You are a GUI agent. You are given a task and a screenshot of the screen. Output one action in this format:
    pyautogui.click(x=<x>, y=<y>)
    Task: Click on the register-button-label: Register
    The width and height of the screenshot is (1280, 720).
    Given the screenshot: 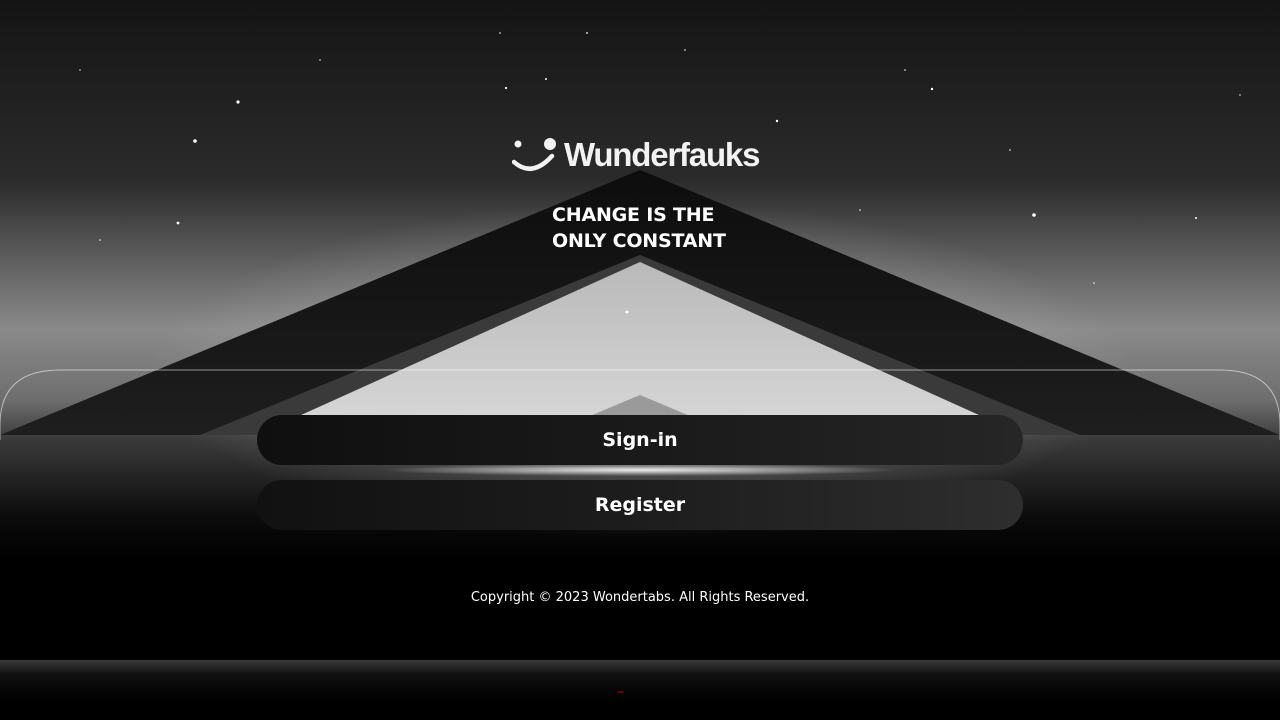 What is the action you would take?
    pyautogui.click(x=640, y=505)
    